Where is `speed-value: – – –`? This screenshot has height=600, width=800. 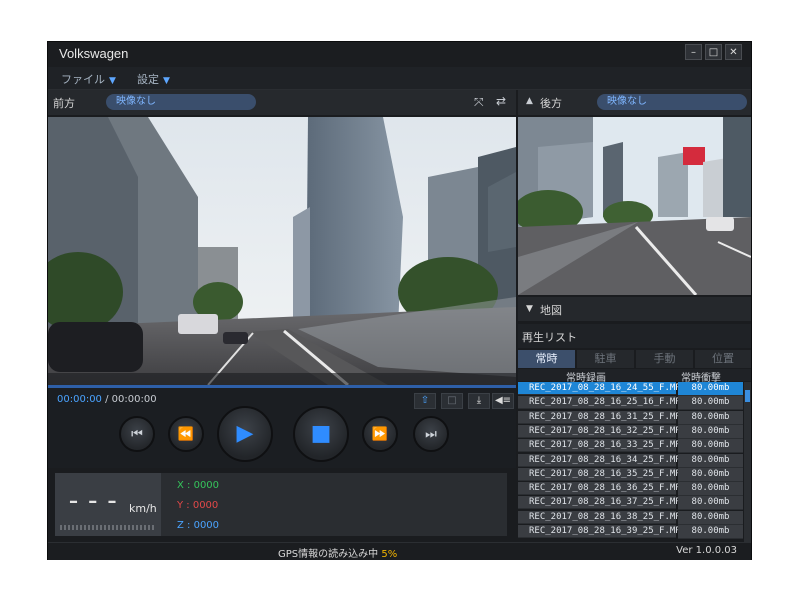
speed-value: – – – is located at coordinates (94, 501).